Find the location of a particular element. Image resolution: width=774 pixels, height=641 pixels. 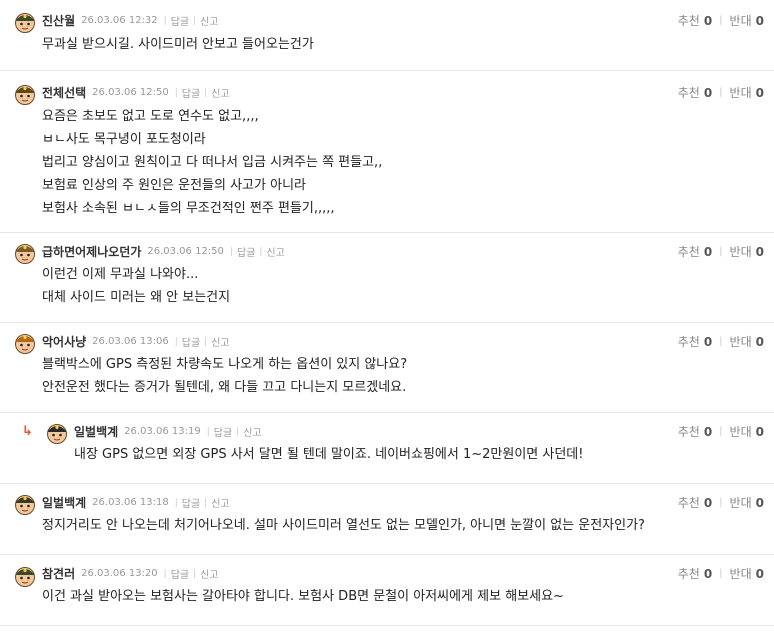

comment-text-line: ㅂㄴ사도 목구녕이 포도청이라 is located at coordinates (124, 139).